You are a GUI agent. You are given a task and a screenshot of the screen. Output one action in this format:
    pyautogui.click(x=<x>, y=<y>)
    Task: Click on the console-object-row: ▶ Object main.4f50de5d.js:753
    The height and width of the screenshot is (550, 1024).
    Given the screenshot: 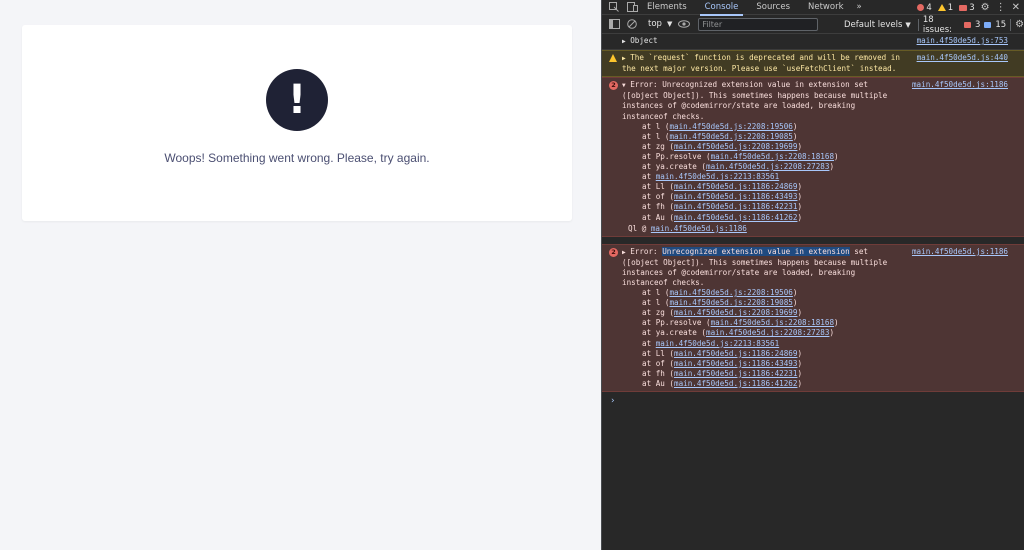 What is the action you would take?
    pyautogui.click(x=813, y=42)
    